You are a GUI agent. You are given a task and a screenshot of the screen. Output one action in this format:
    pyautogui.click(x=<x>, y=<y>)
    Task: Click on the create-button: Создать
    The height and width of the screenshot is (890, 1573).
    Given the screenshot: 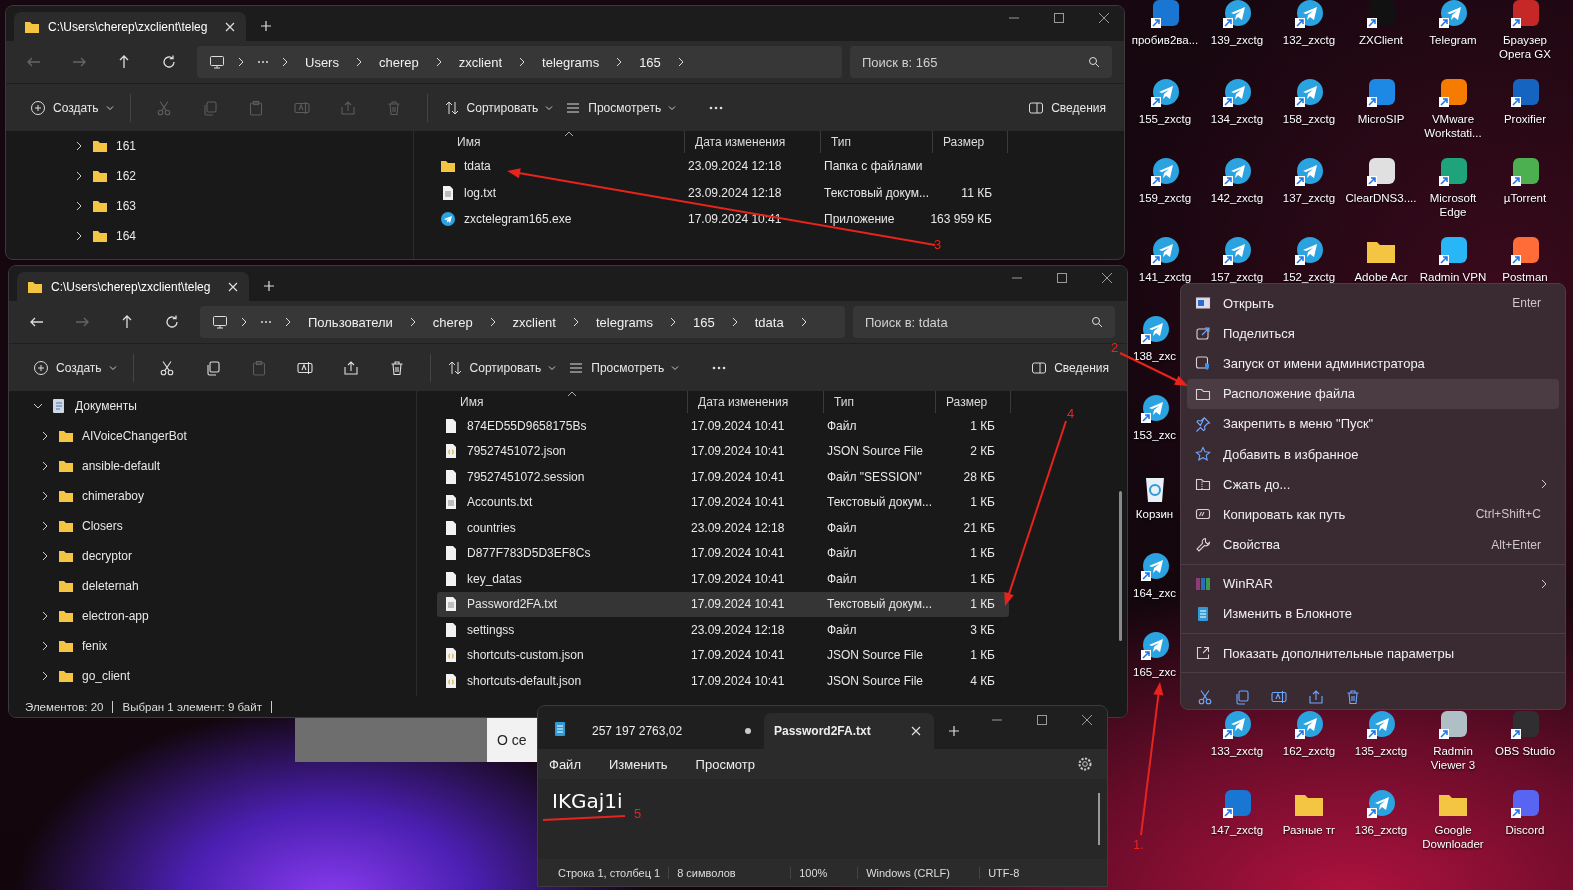 What is the action you would take?
    pyautogui.click(x=72, y=107)
    